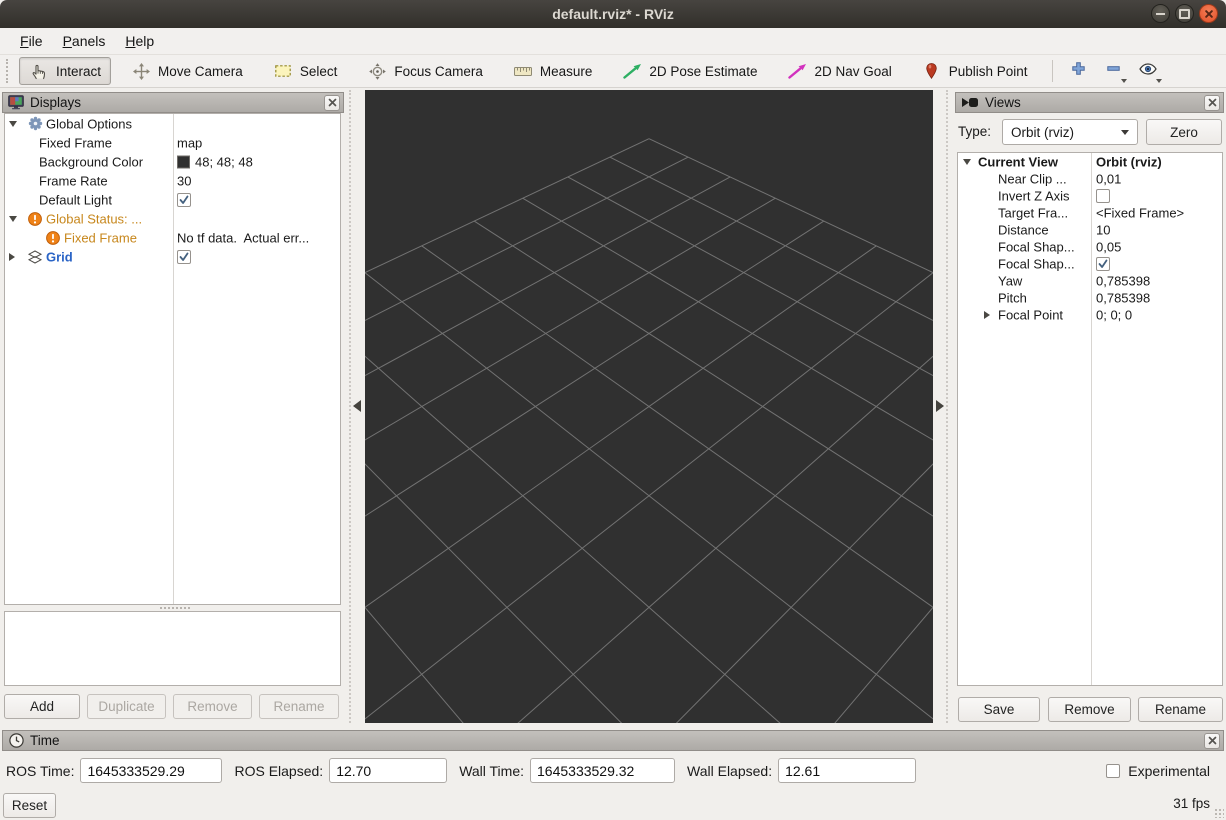 The width and height of the screenshot is (1226, 820). Describe the element at coordinates (172, 256) in the screenshot. I see `displays-tree-row: Grid` at that location.